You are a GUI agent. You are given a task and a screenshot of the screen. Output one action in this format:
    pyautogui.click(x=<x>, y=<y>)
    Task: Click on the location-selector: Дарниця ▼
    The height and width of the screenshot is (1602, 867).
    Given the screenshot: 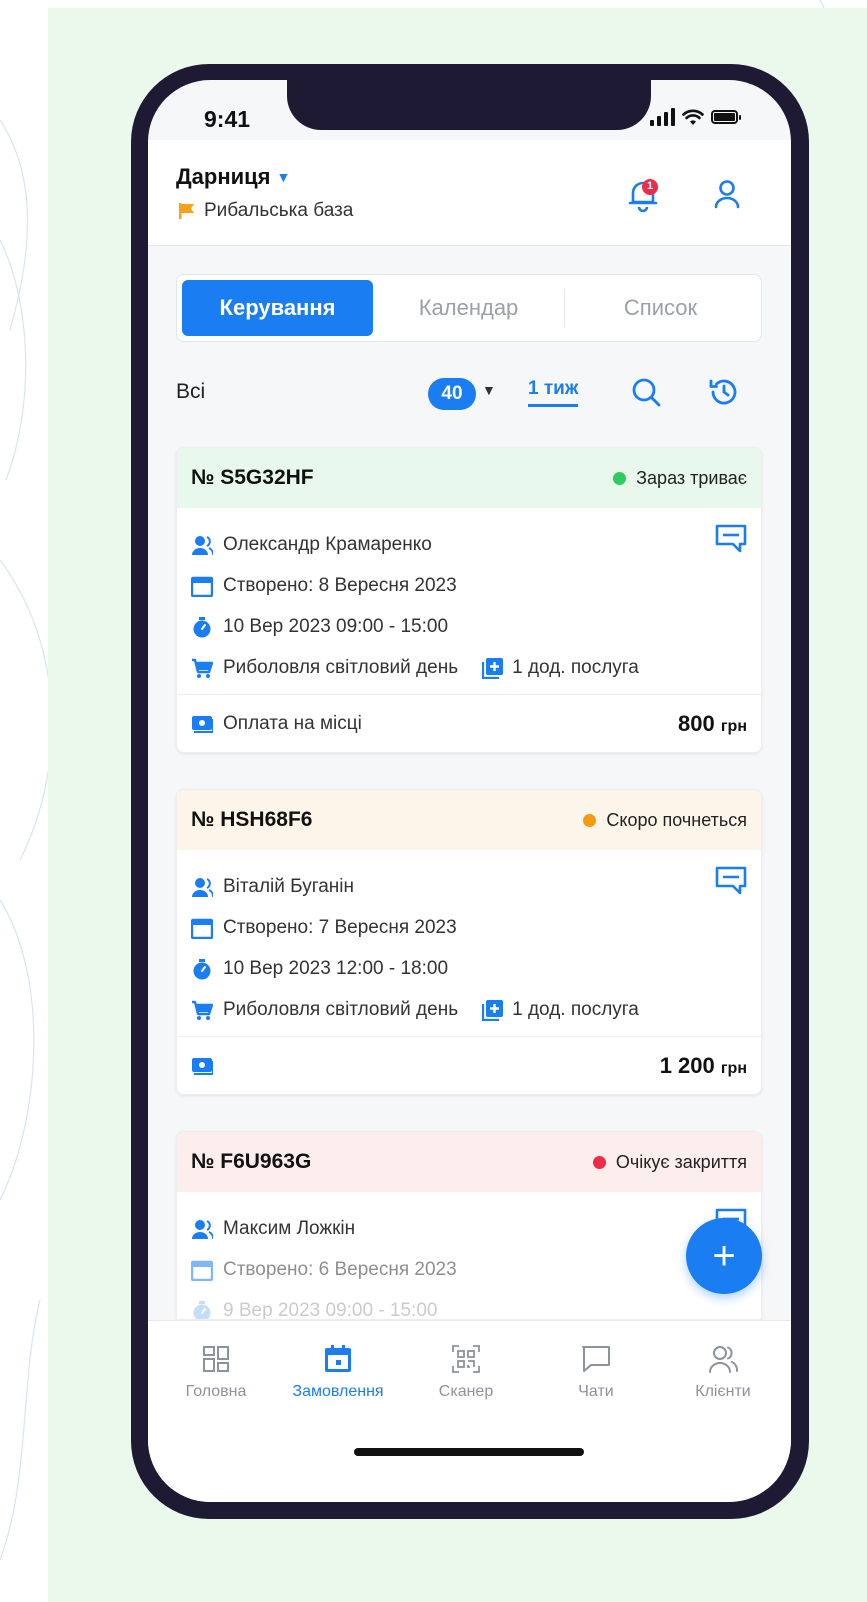 What is the action you would take?
    pyautogui.click(x=233, y=177)
    